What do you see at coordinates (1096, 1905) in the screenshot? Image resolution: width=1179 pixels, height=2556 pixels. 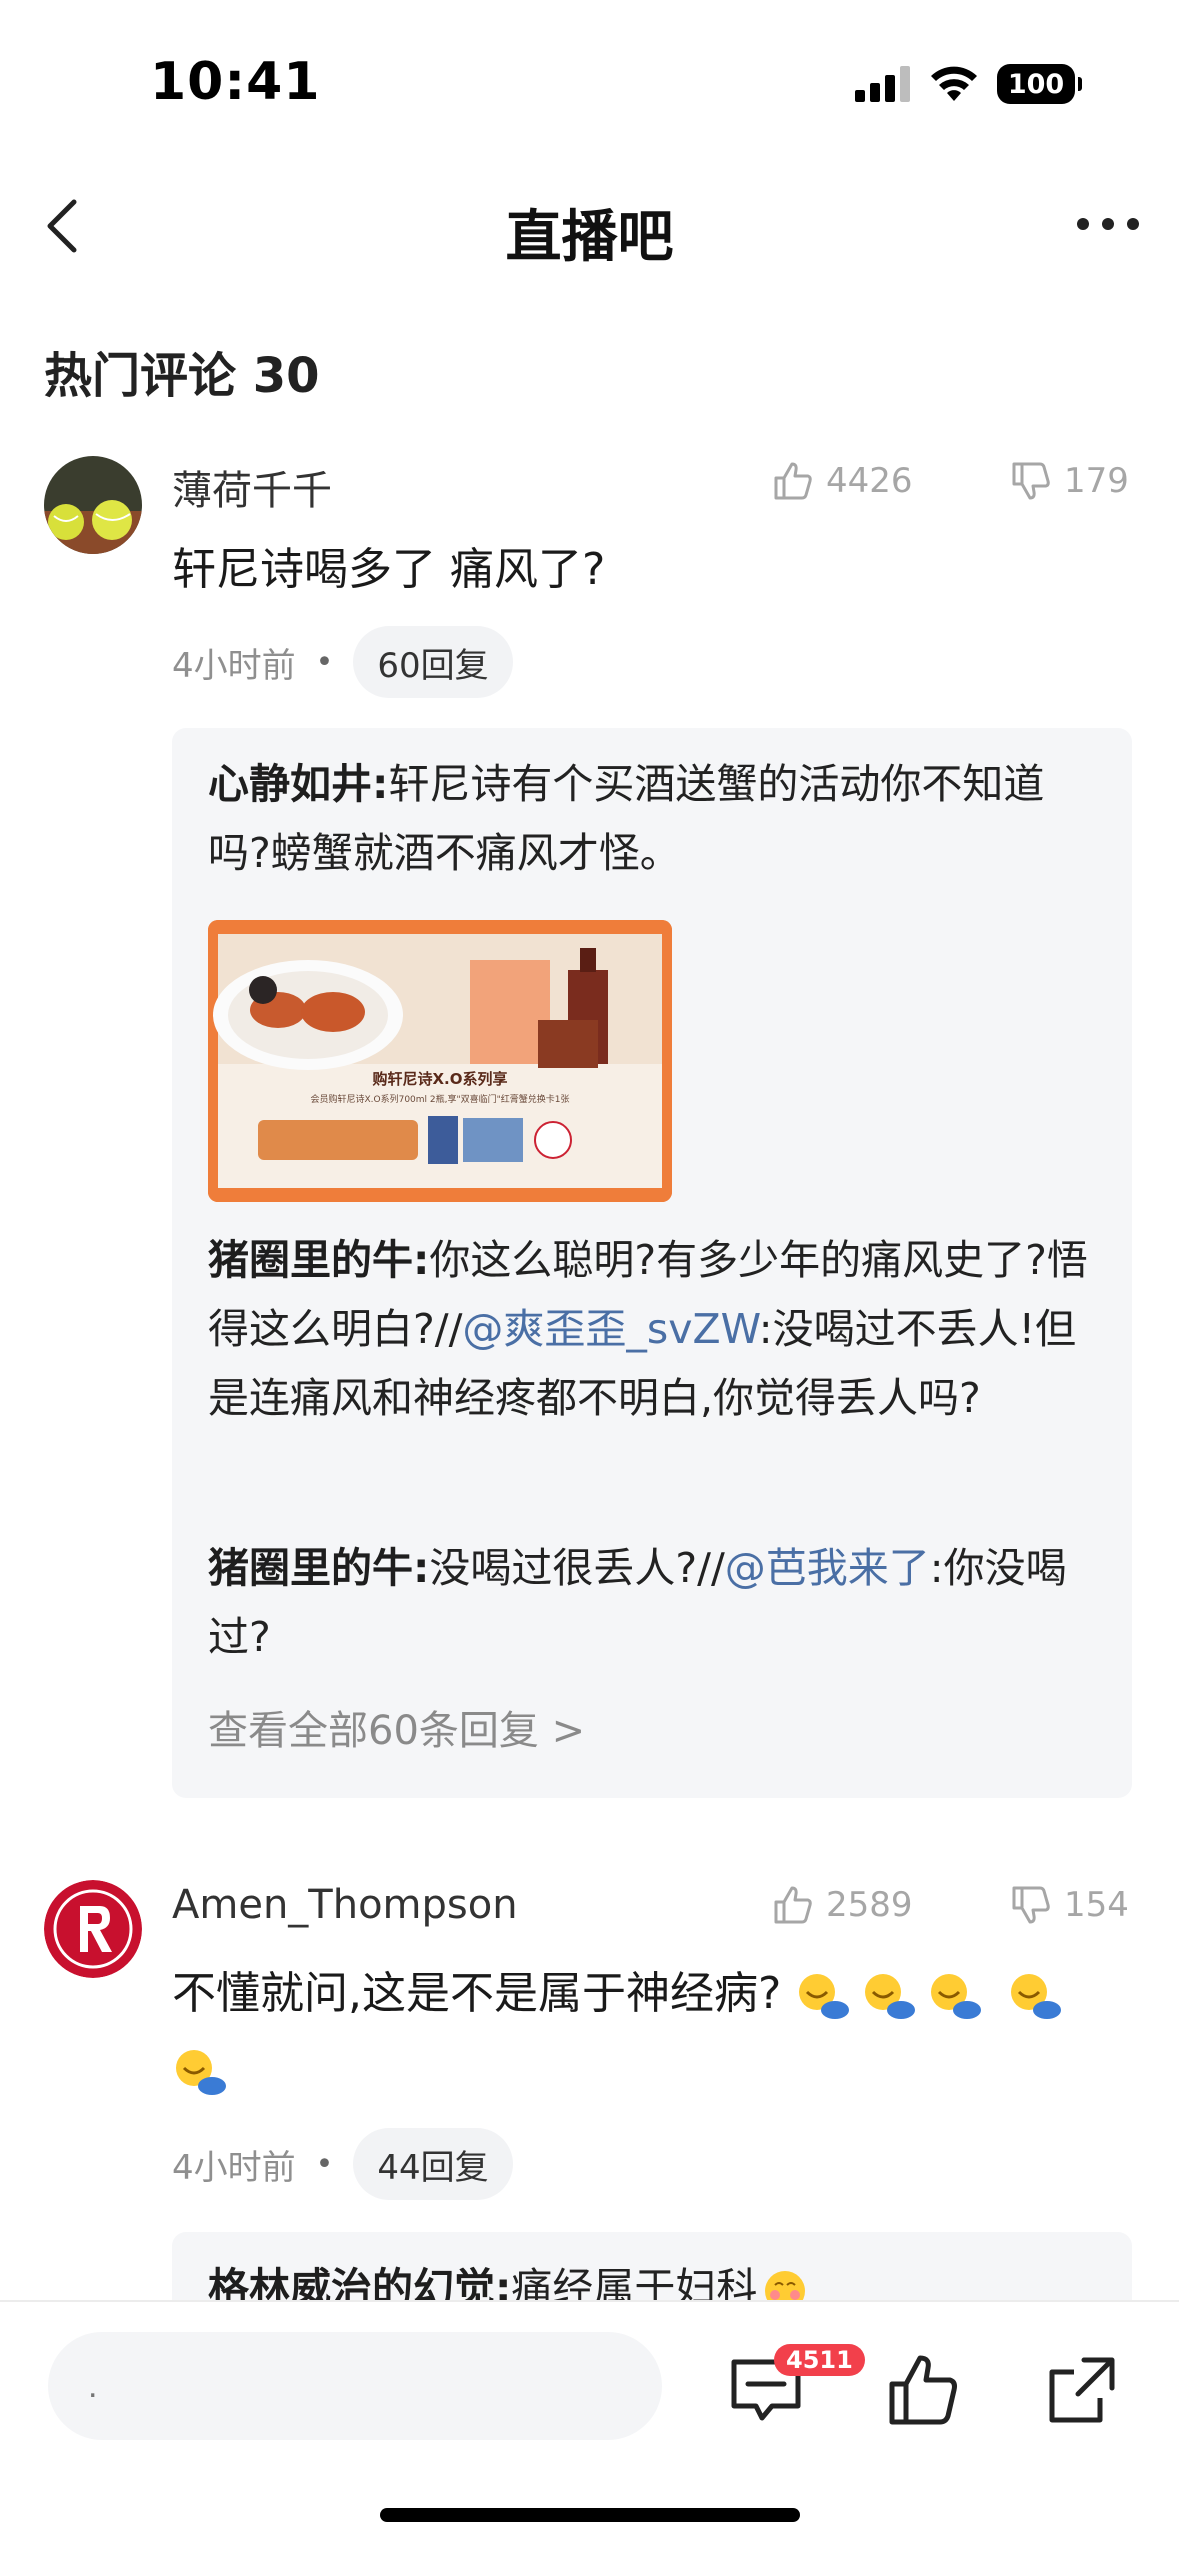 I see `dislike-count: 154` at bounding box center [1096, 1905].